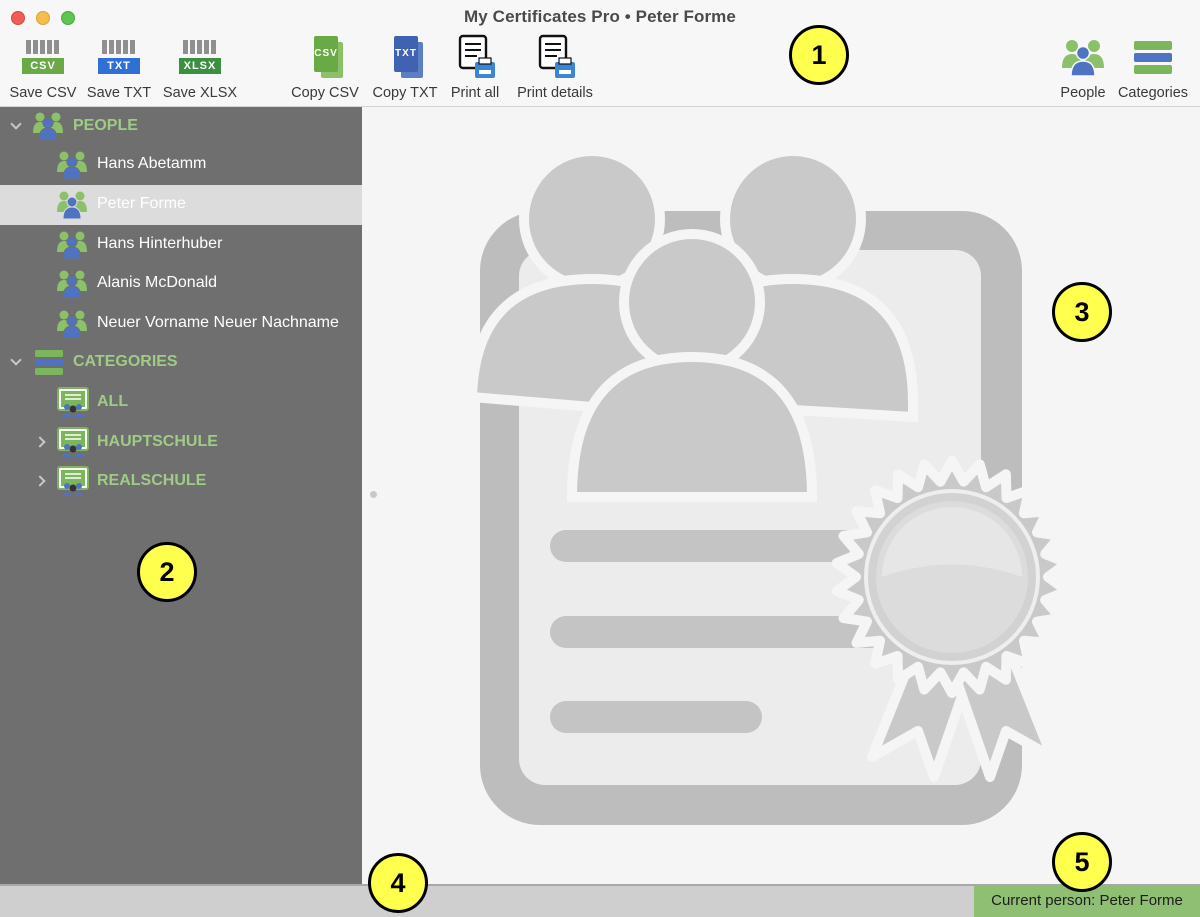 Image resolution: width=1200 pixels, height=917 pixels. I want to click on copy-txt-button: TXT Copy TXT, so click(405, 67).